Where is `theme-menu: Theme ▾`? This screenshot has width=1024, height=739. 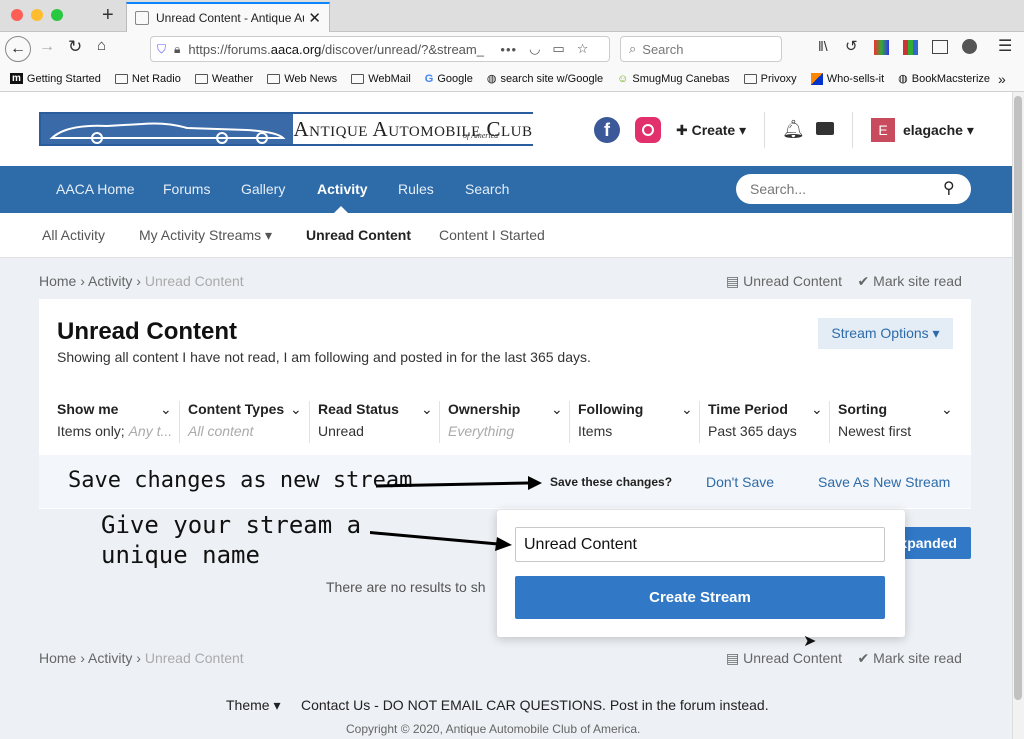 theme-menu: Theme ▾ is located at coordinates (253, 705).